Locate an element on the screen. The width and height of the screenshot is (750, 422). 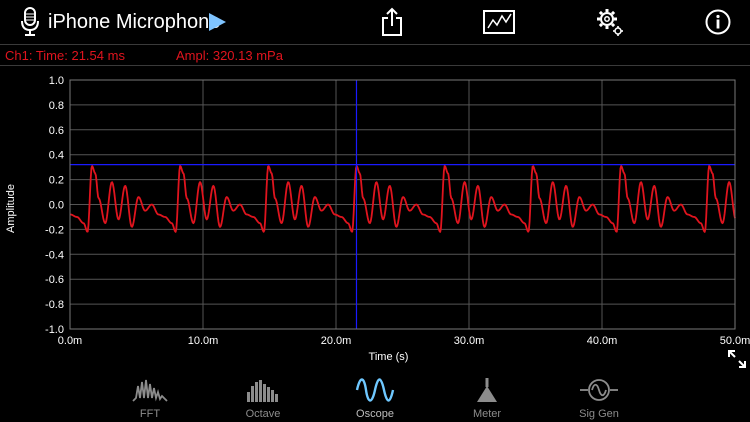
y-tick-label: -0.2 is located at coordinates (54, 230).